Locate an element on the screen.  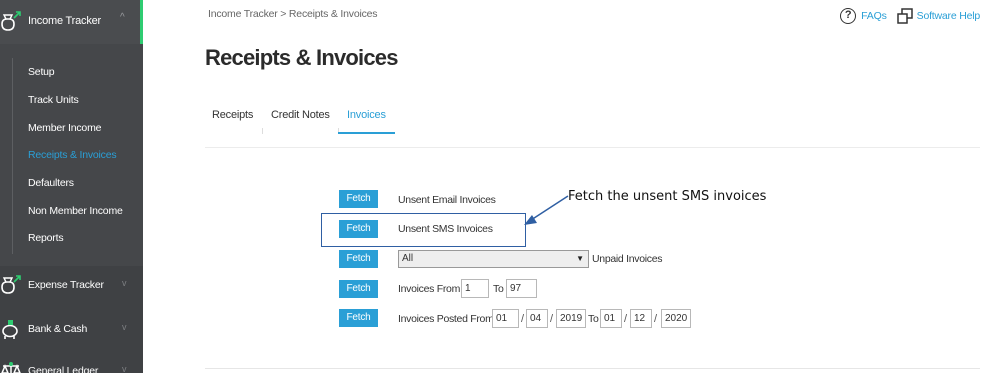
fetch-posted-button: Fetch is located at coordinates (358, 318).